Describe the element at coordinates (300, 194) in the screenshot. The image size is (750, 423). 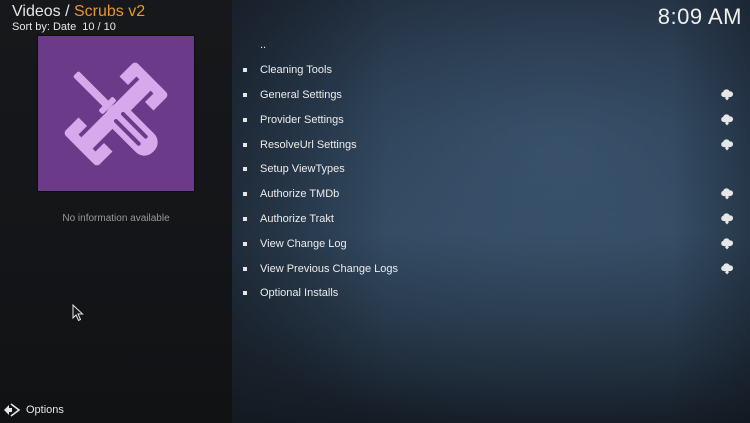
I see `list-item-label: Authorize TMDb` at that location.